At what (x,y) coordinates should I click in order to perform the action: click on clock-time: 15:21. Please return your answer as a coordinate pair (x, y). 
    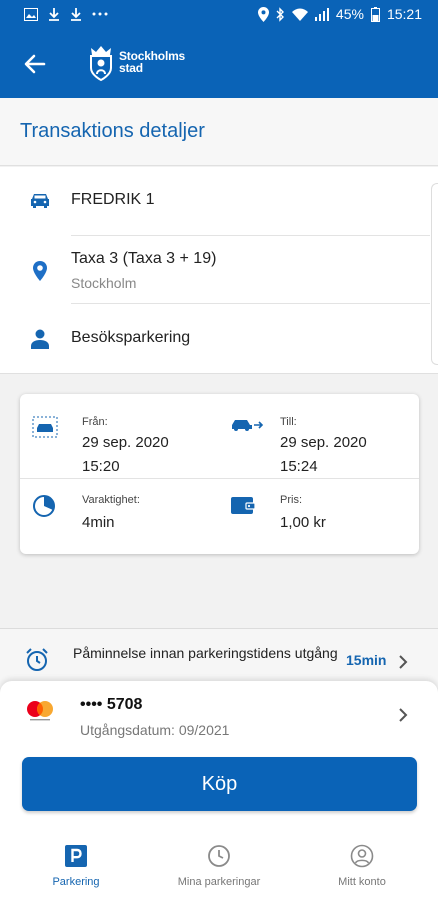
    Looking at the image, I should click on (404, 14).